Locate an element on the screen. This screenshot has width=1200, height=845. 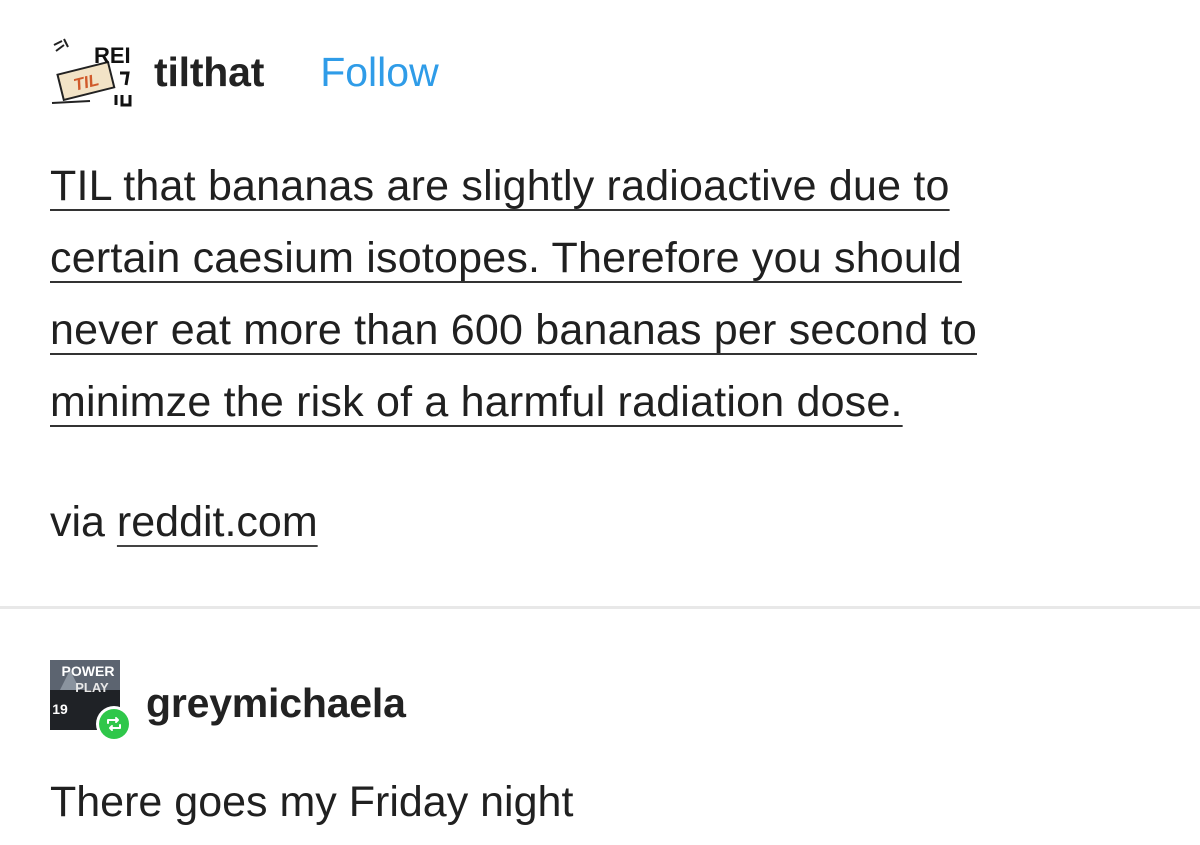
til-reddit-avatar: TIL REI is located at coordinates (94, 72).